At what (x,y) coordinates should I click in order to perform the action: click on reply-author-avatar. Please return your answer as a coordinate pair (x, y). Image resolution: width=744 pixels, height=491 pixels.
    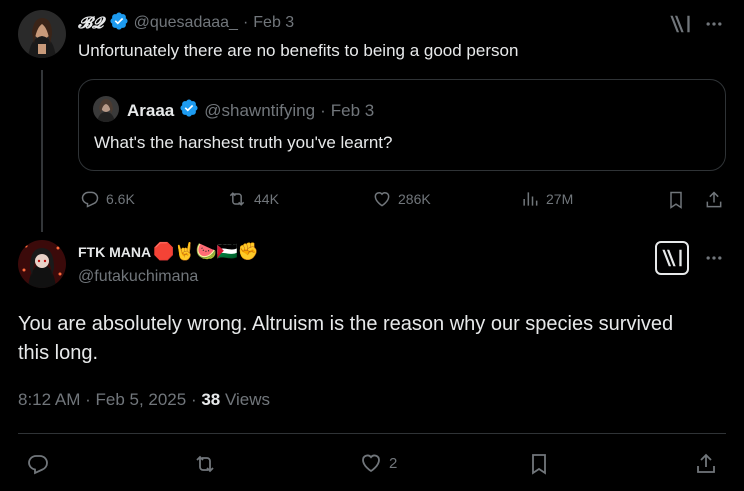
    Looking at the image, I should click on (42, 264).